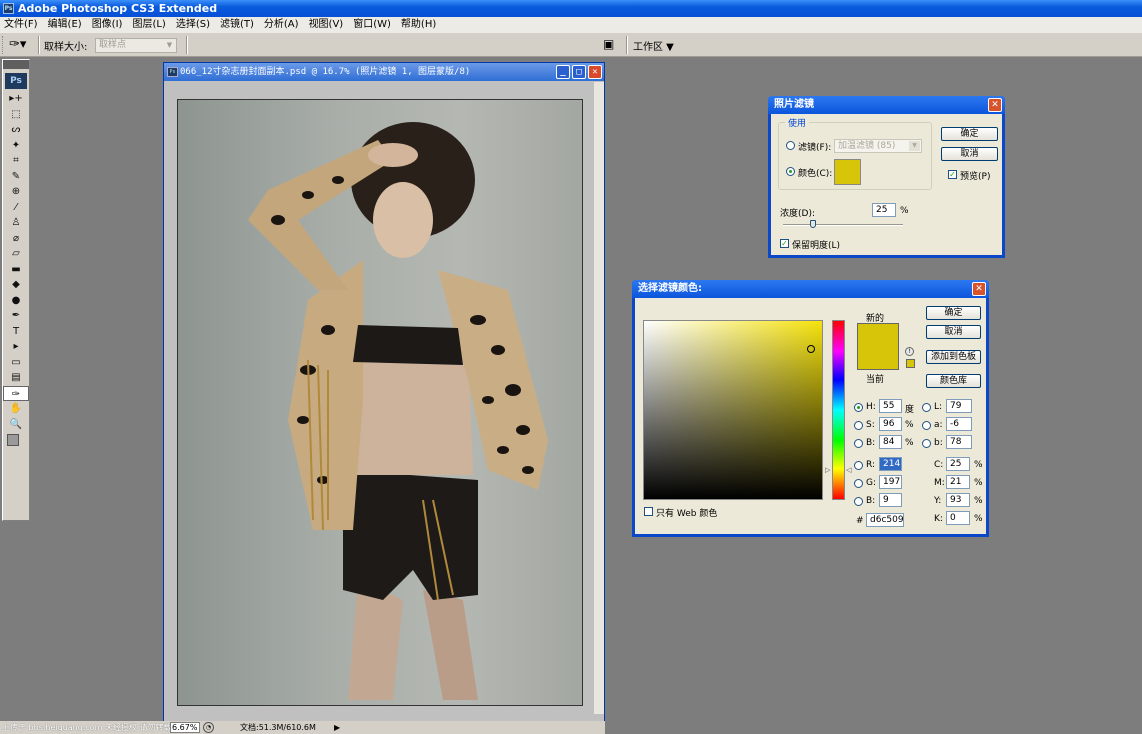 This screenshot has height=734, width=1142. Describe the element at coordinates (953, 381) in the screenshot. I see `color-libraries-button: 颜色库` at that location.